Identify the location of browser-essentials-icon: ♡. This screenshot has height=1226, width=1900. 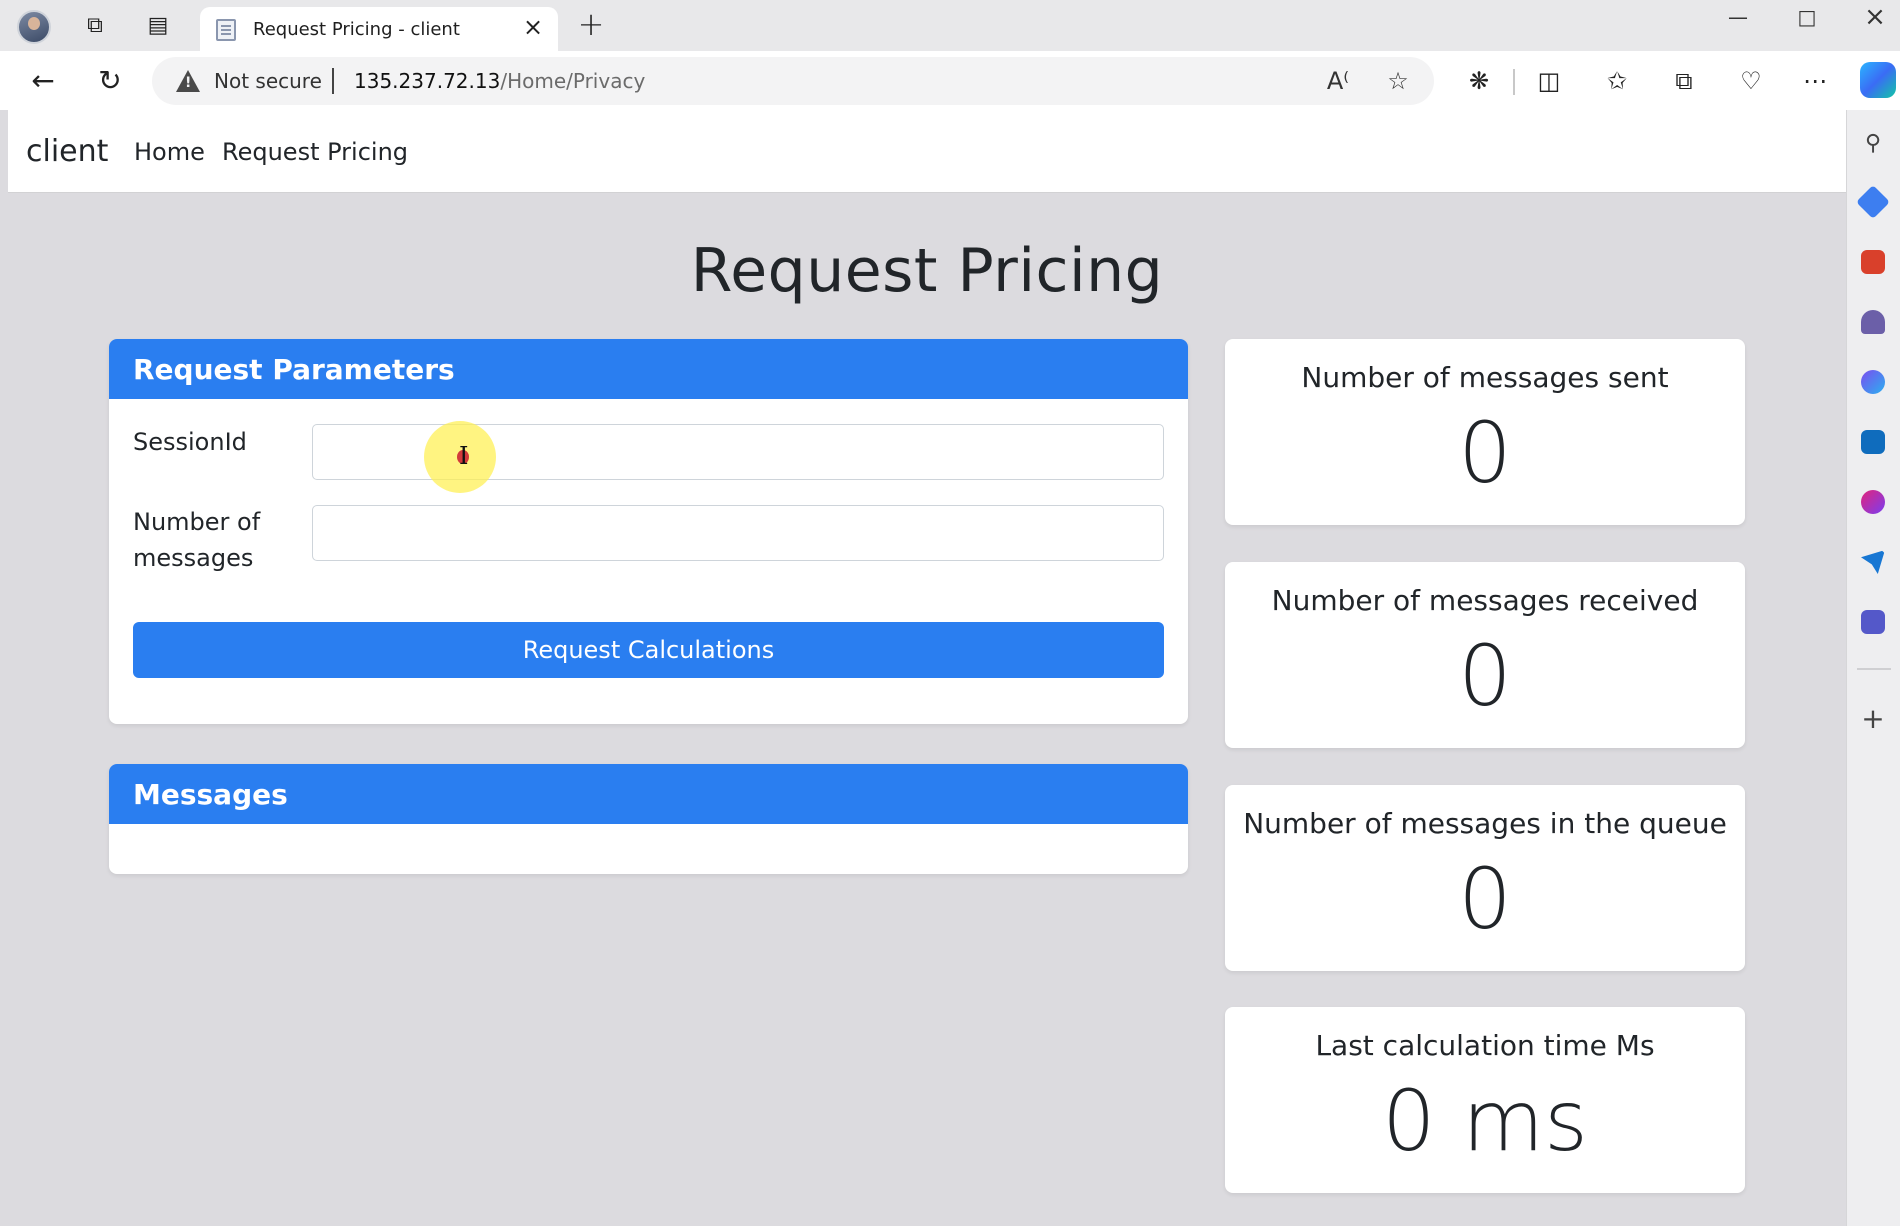
(1751, 81).